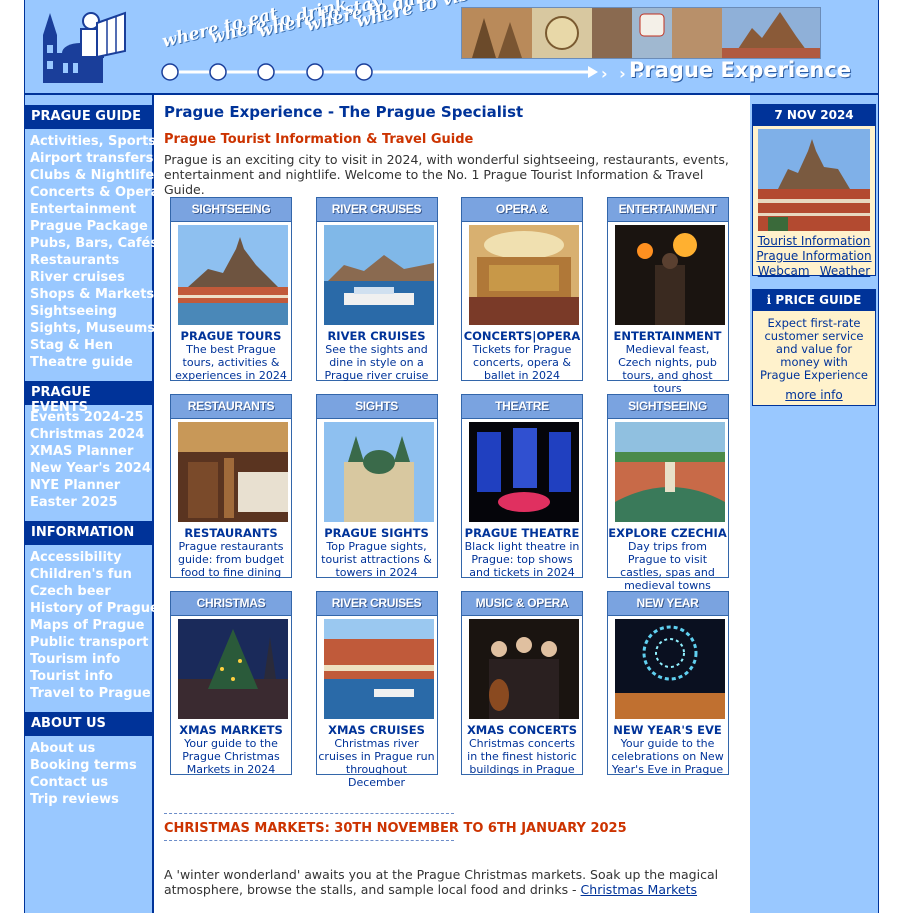 The image size is (897, 913). Describe the element at coordinates (813, 395) in the screenshot. I see `more-info-link: more info` at that location.